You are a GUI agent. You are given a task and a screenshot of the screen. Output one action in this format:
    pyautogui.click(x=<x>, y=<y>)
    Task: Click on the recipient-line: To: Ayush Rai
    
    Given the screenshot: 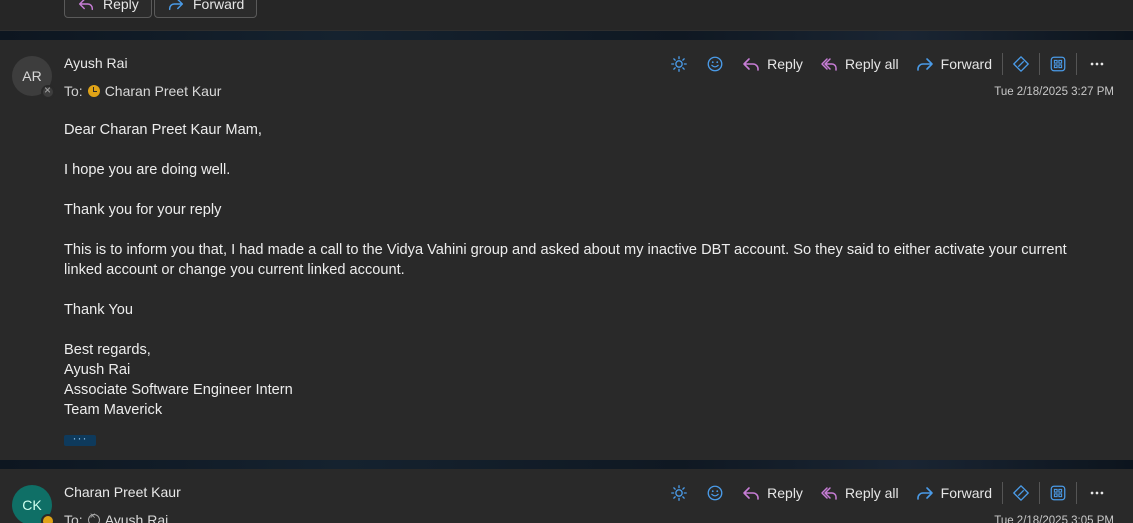 What is the action you would take?
    pyautogui.click(x=116, y=517)
    